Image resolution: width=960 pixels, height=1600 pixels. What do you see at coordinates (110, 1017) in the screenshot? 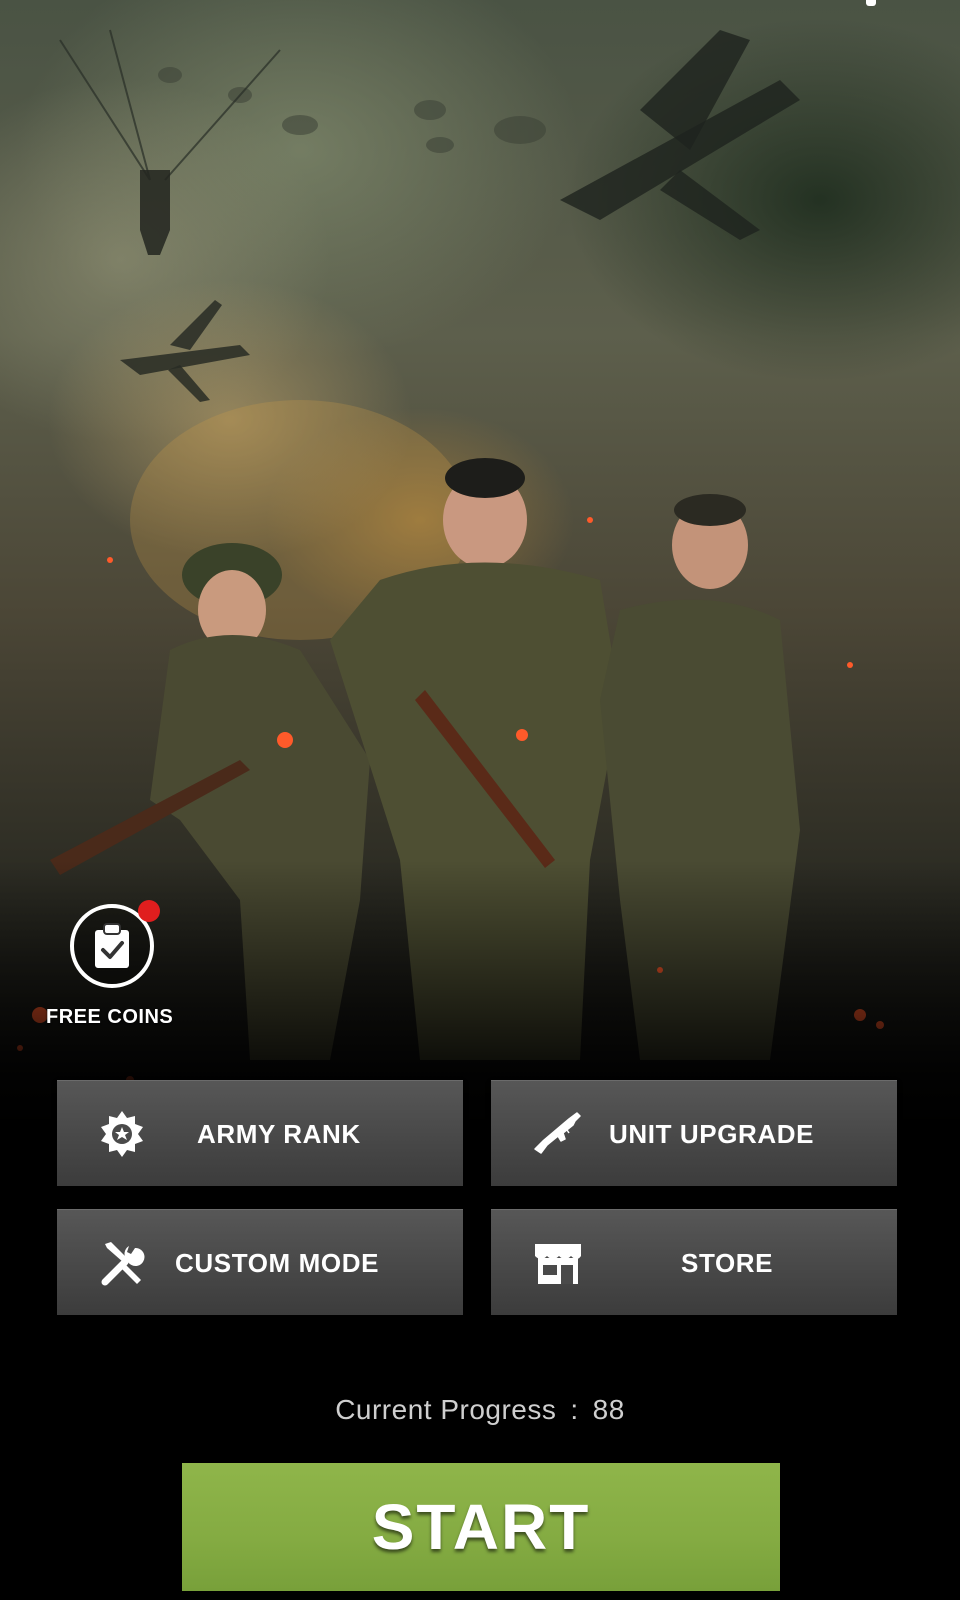
I see `free-coins-label: FREE COINS` at bounding box center [110, 1017].